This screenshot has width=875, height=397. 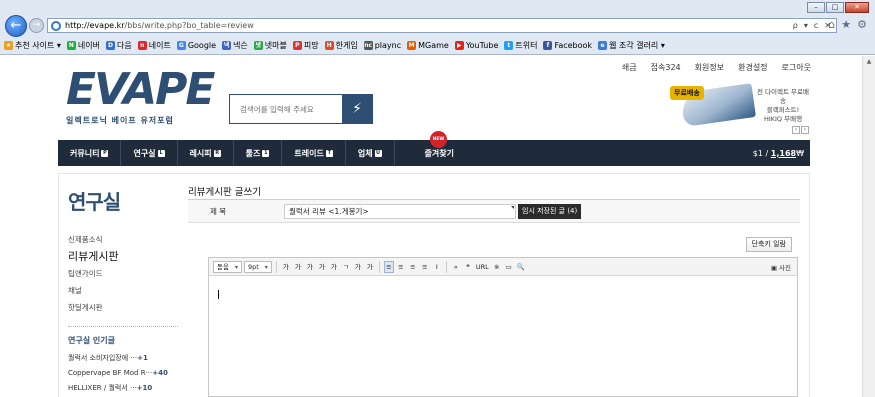 What do you see at coordinates (196, 45) in the screenshot?
I see `favorite-link: G Google` at bounding box center [196, 45].